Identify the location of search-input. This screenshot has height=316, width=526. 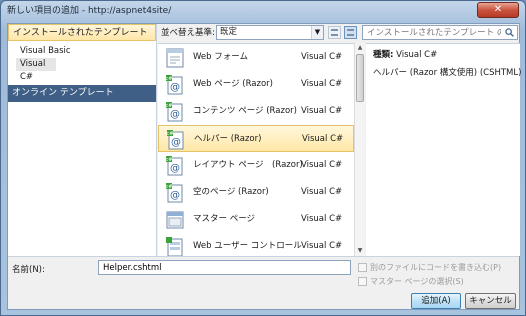
(432, 32).